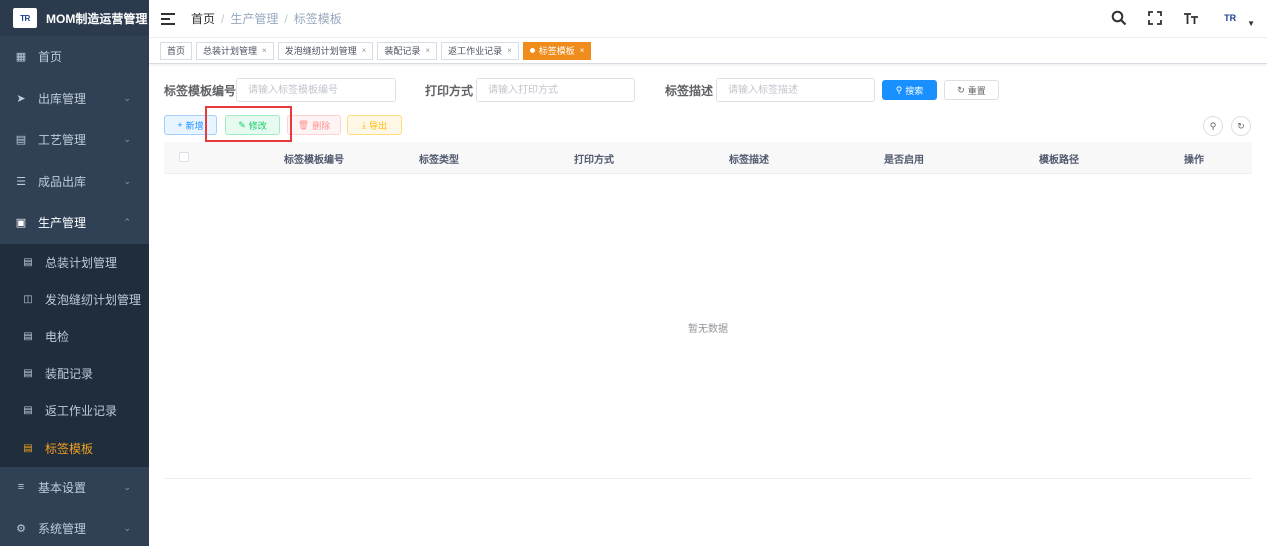  I want to click on font-size-icon, so click(1191, 18).